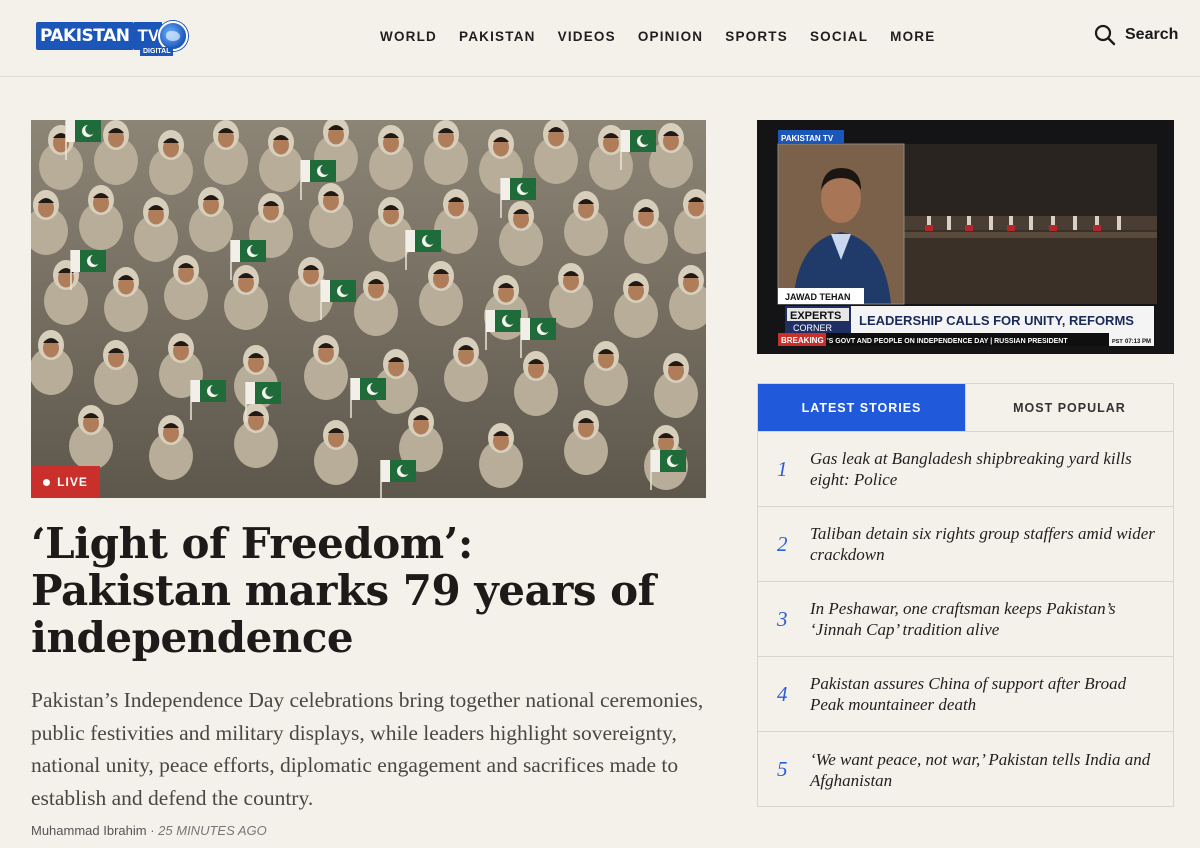  I want to click on nav-world: WORLD, so click(408, 37).